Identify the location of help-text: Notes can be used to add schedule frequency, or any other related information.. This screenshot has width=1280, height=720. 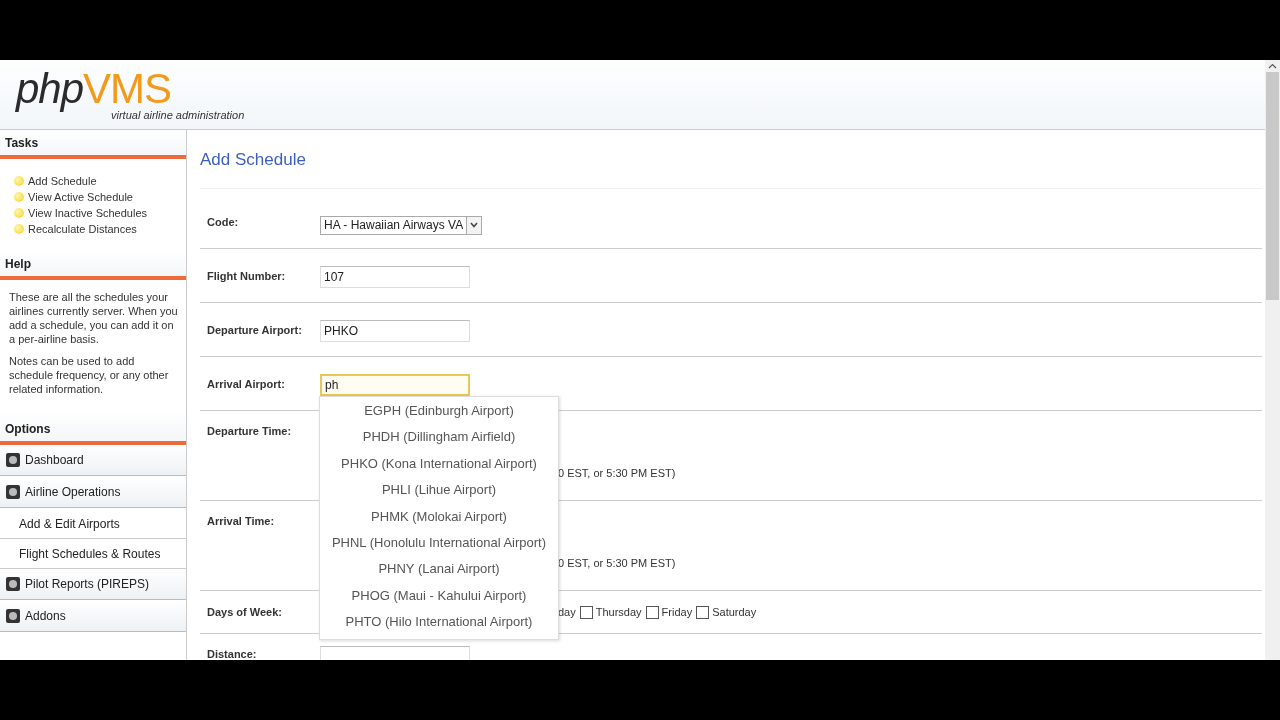
(89, 375).